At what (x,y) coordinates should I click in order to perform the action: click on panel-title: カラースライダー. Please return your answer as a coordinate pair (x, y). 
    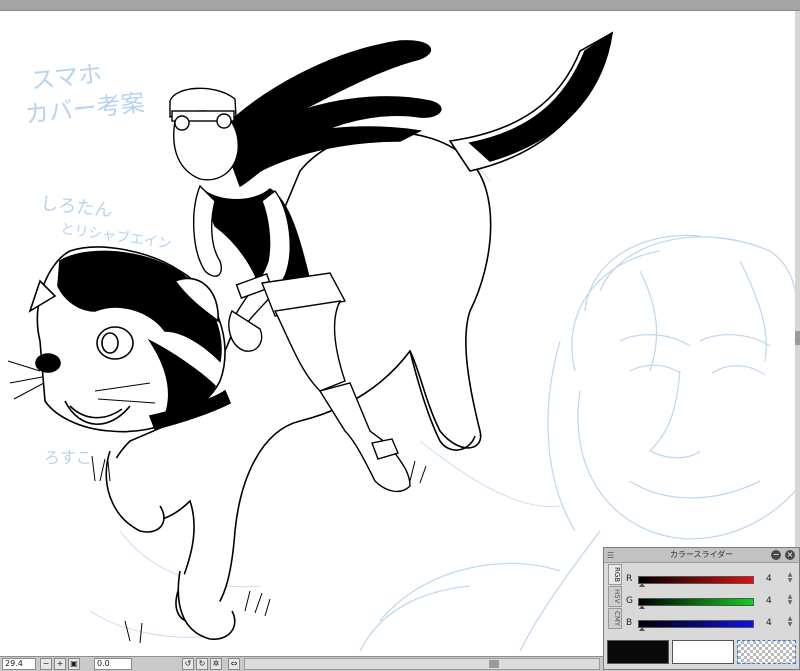
    Looking at the image, I should click on (701, 554).